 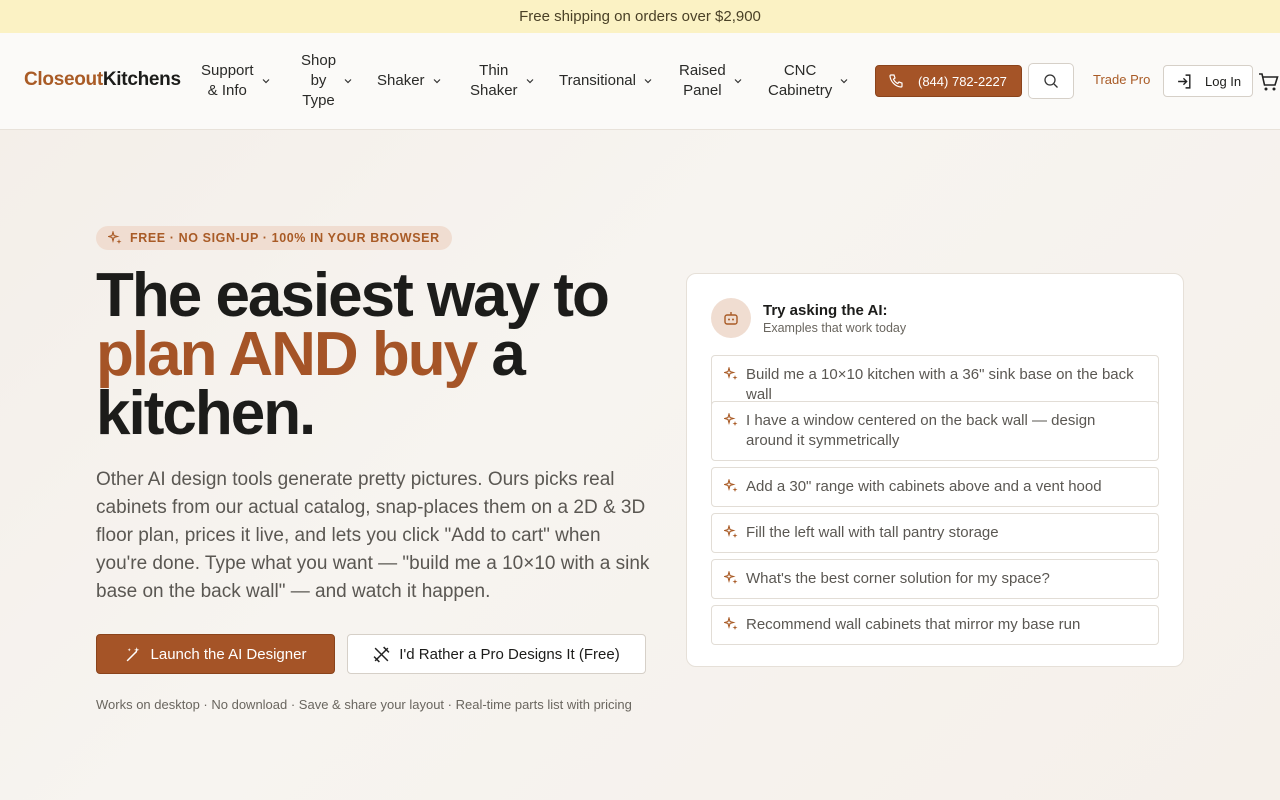 I want to click on tools-icon, so click(x=381, y=654).